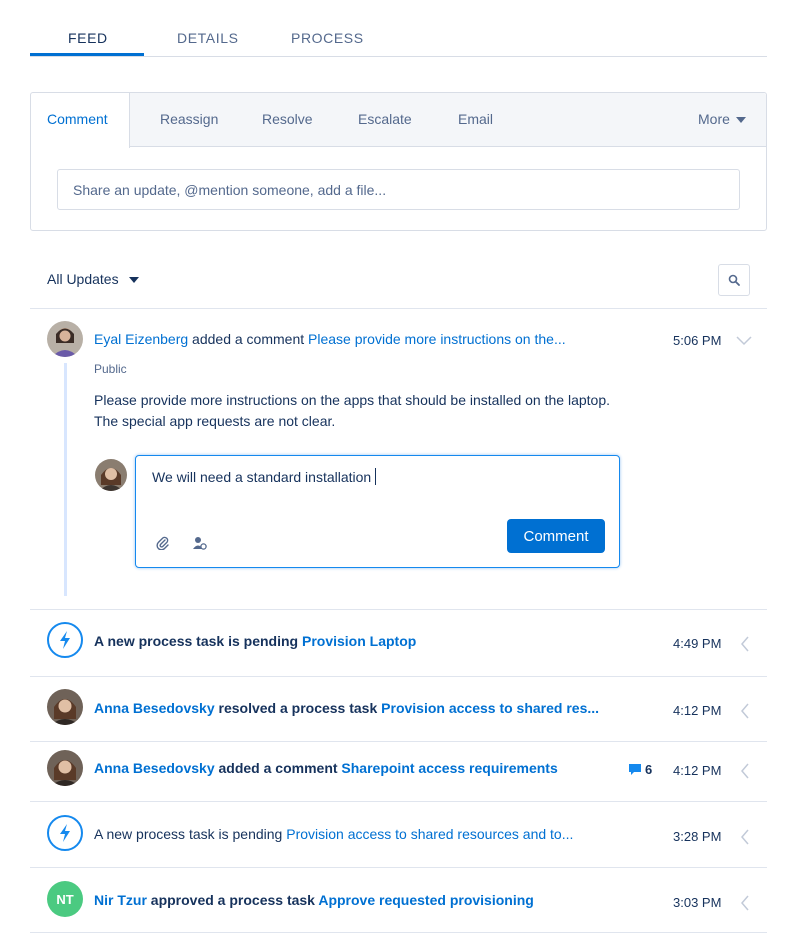 The height and width of the screenshot is (934, 796). I want to click on publisher-tab-email: Email, so click(475, 119).